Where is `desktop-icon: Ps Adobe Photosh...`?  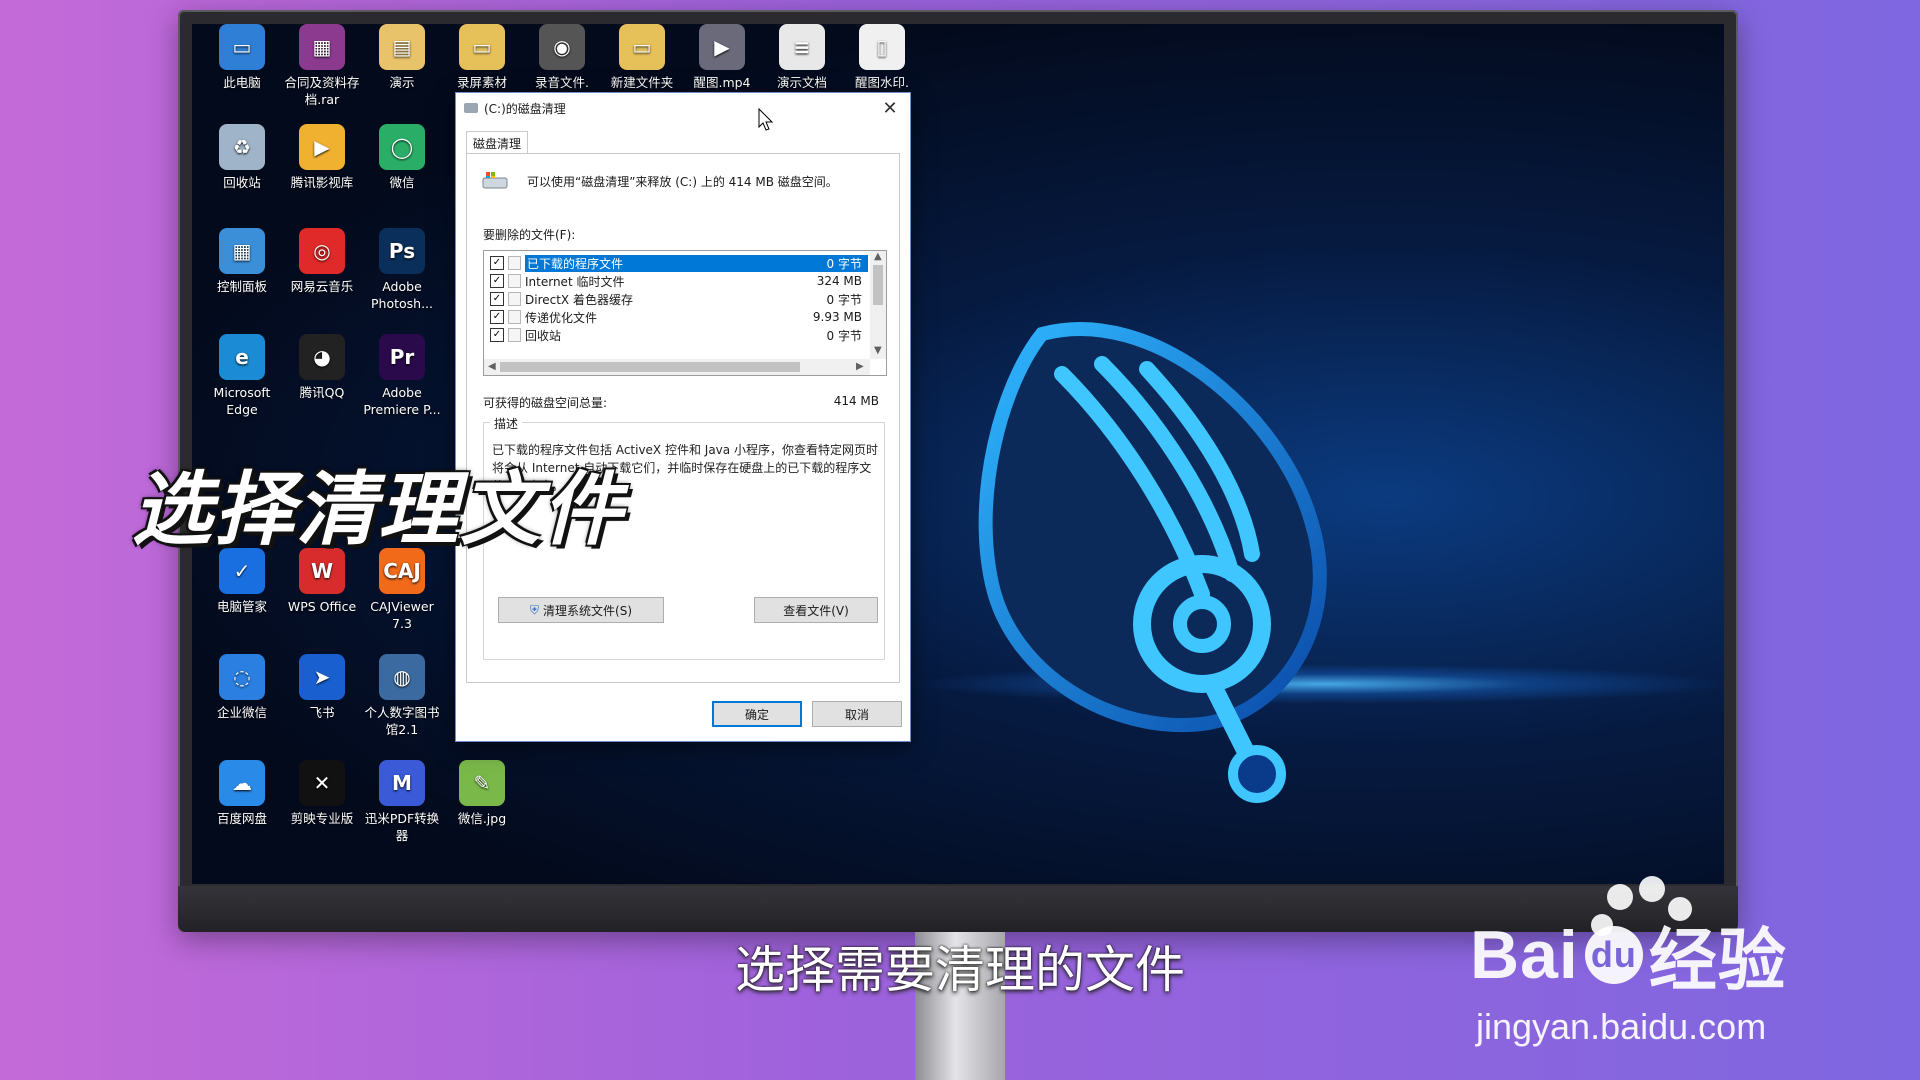
desktop-icon: Ps Adobe Photosh... is located at coordinates (402, 270).